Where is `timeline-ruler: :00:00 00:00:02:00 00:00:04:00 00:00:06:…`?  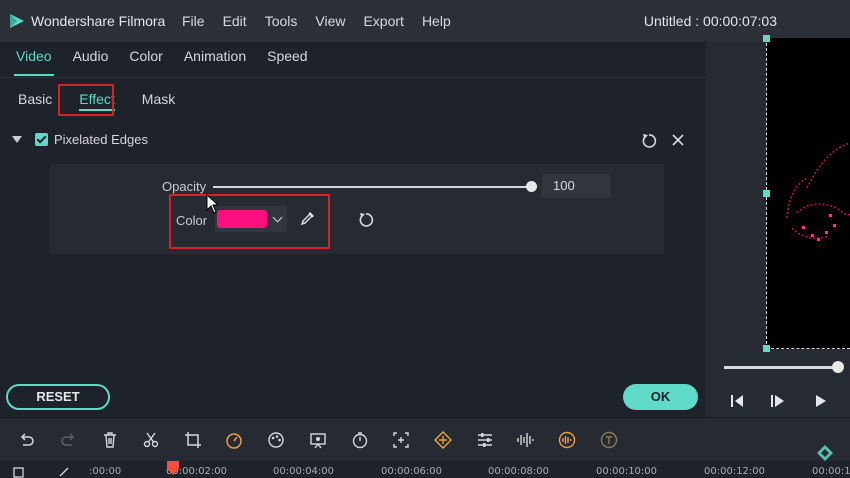
timeline-ruler: :00:00 00:00:02:00 00:00:04:00 00:00:06:… is located at coordinates (425, 469).